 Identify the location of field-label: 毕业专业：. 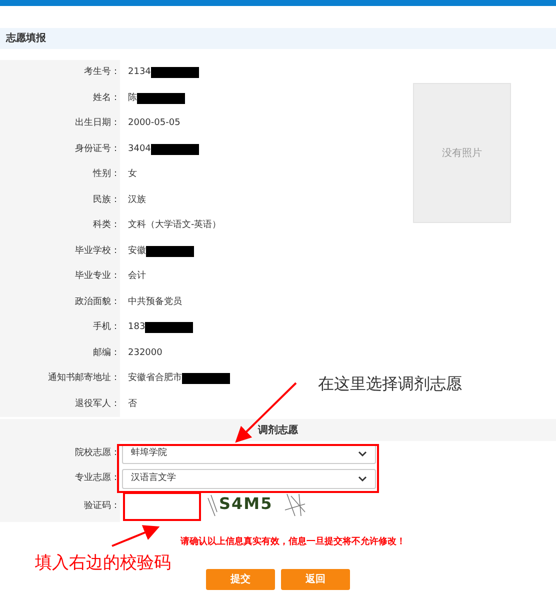
(97, 276).